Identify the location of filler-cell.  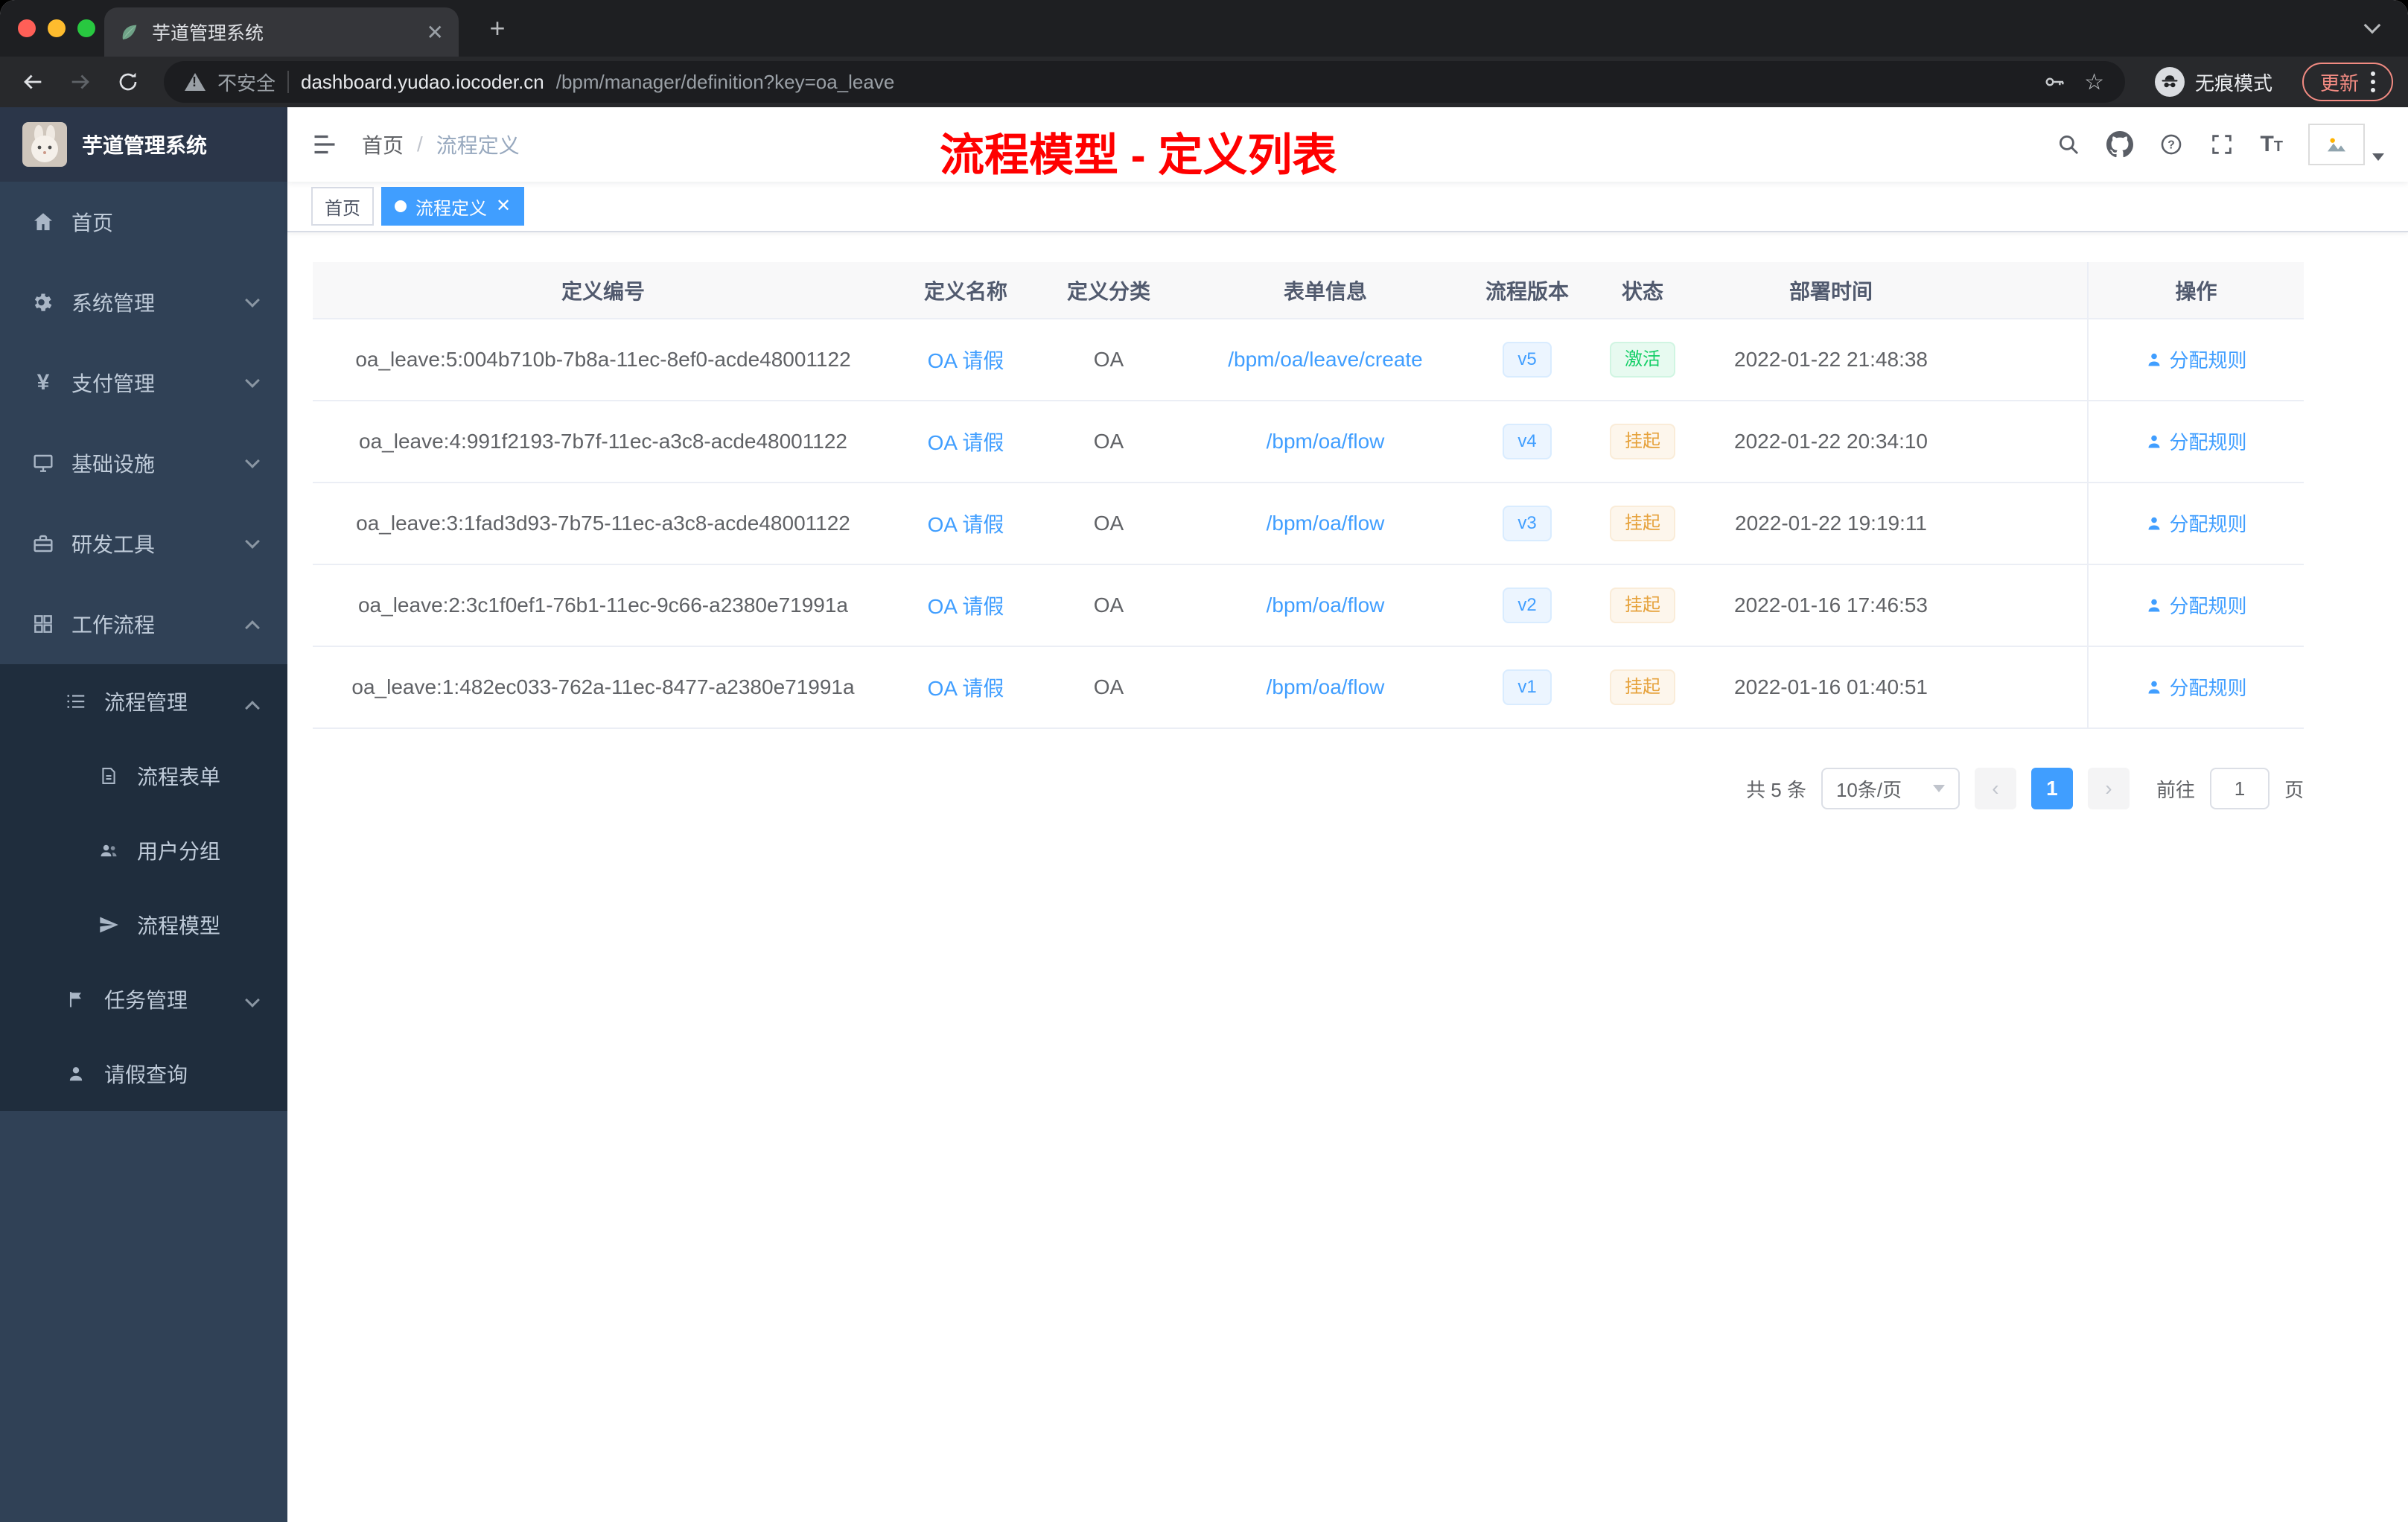
(2024, 360).